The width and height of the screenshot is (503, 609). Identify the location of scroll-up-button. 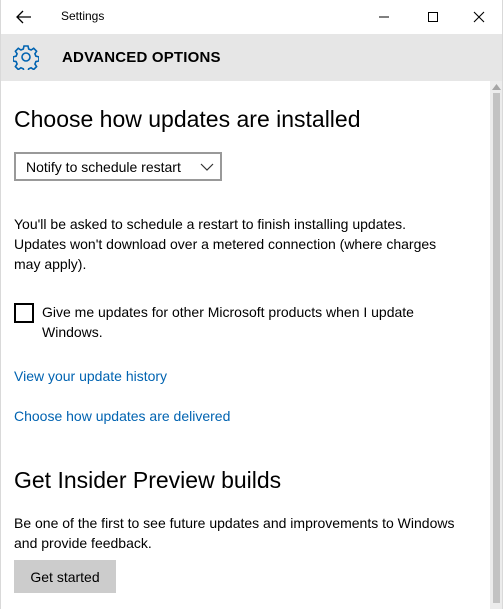
(496, 87).